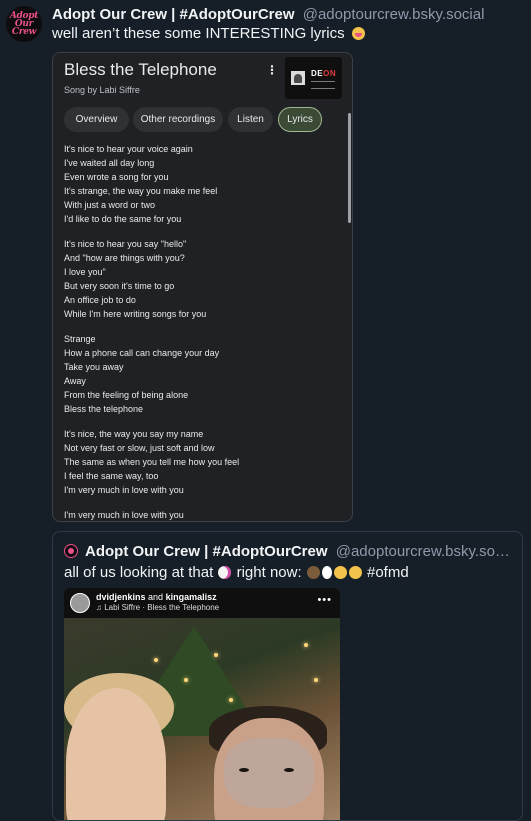 The width and height of the screenshot is (531, 821). Describe the element at coordinates (250, 119) in the screenshot. I see `tab-listen: Listen` at that location.